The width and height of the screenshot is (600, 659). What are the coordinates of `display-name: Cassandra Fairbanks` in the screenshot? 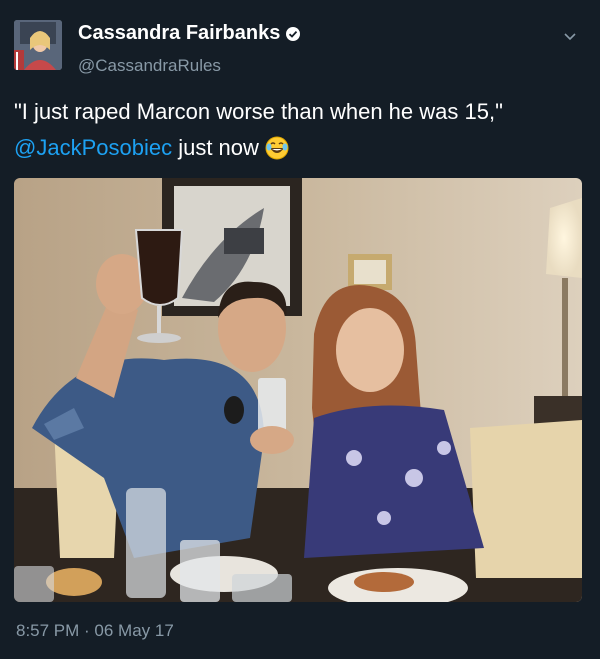 It's located at (179, 33).